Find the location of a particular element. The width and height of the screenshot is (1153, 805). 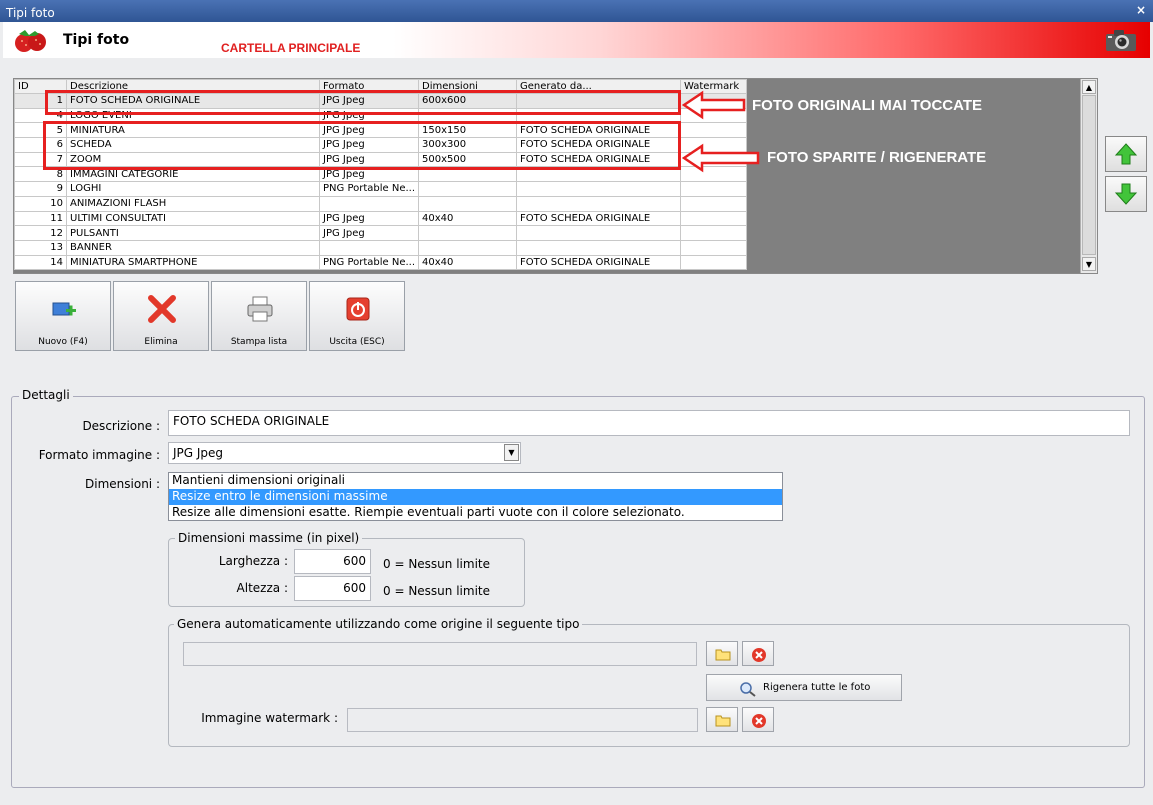

exit-button: Uscita (ESC) is located at coordinates (357, 316).